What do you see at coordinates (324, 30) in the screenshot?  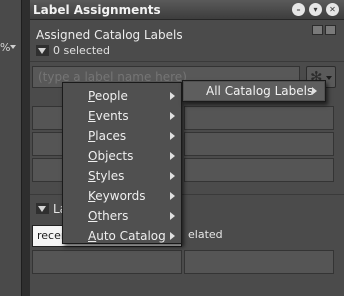 I see `view-toggle-buttons` at bounding box center [324, 30].